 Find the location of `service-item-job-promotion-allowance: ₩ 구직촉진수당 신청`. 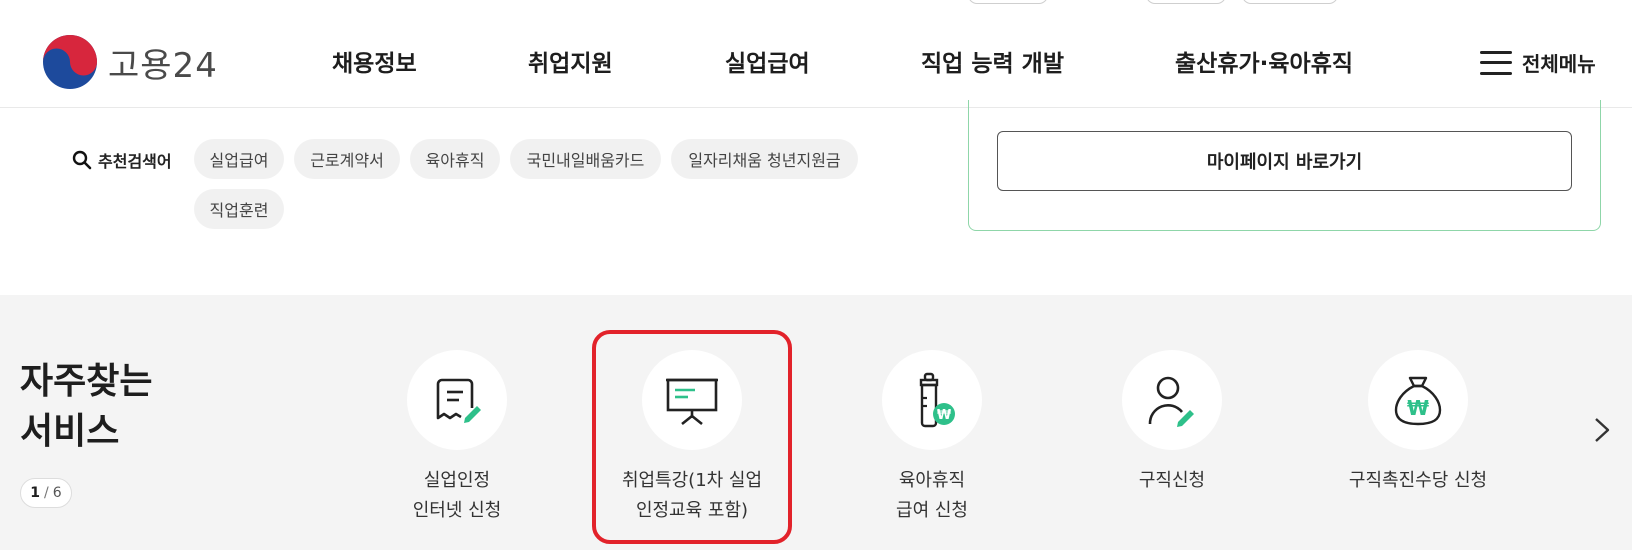

service-item-job-promotion-allowance: ₩ 구직촉진수당 신청 is located at coordinates (1418, 423).